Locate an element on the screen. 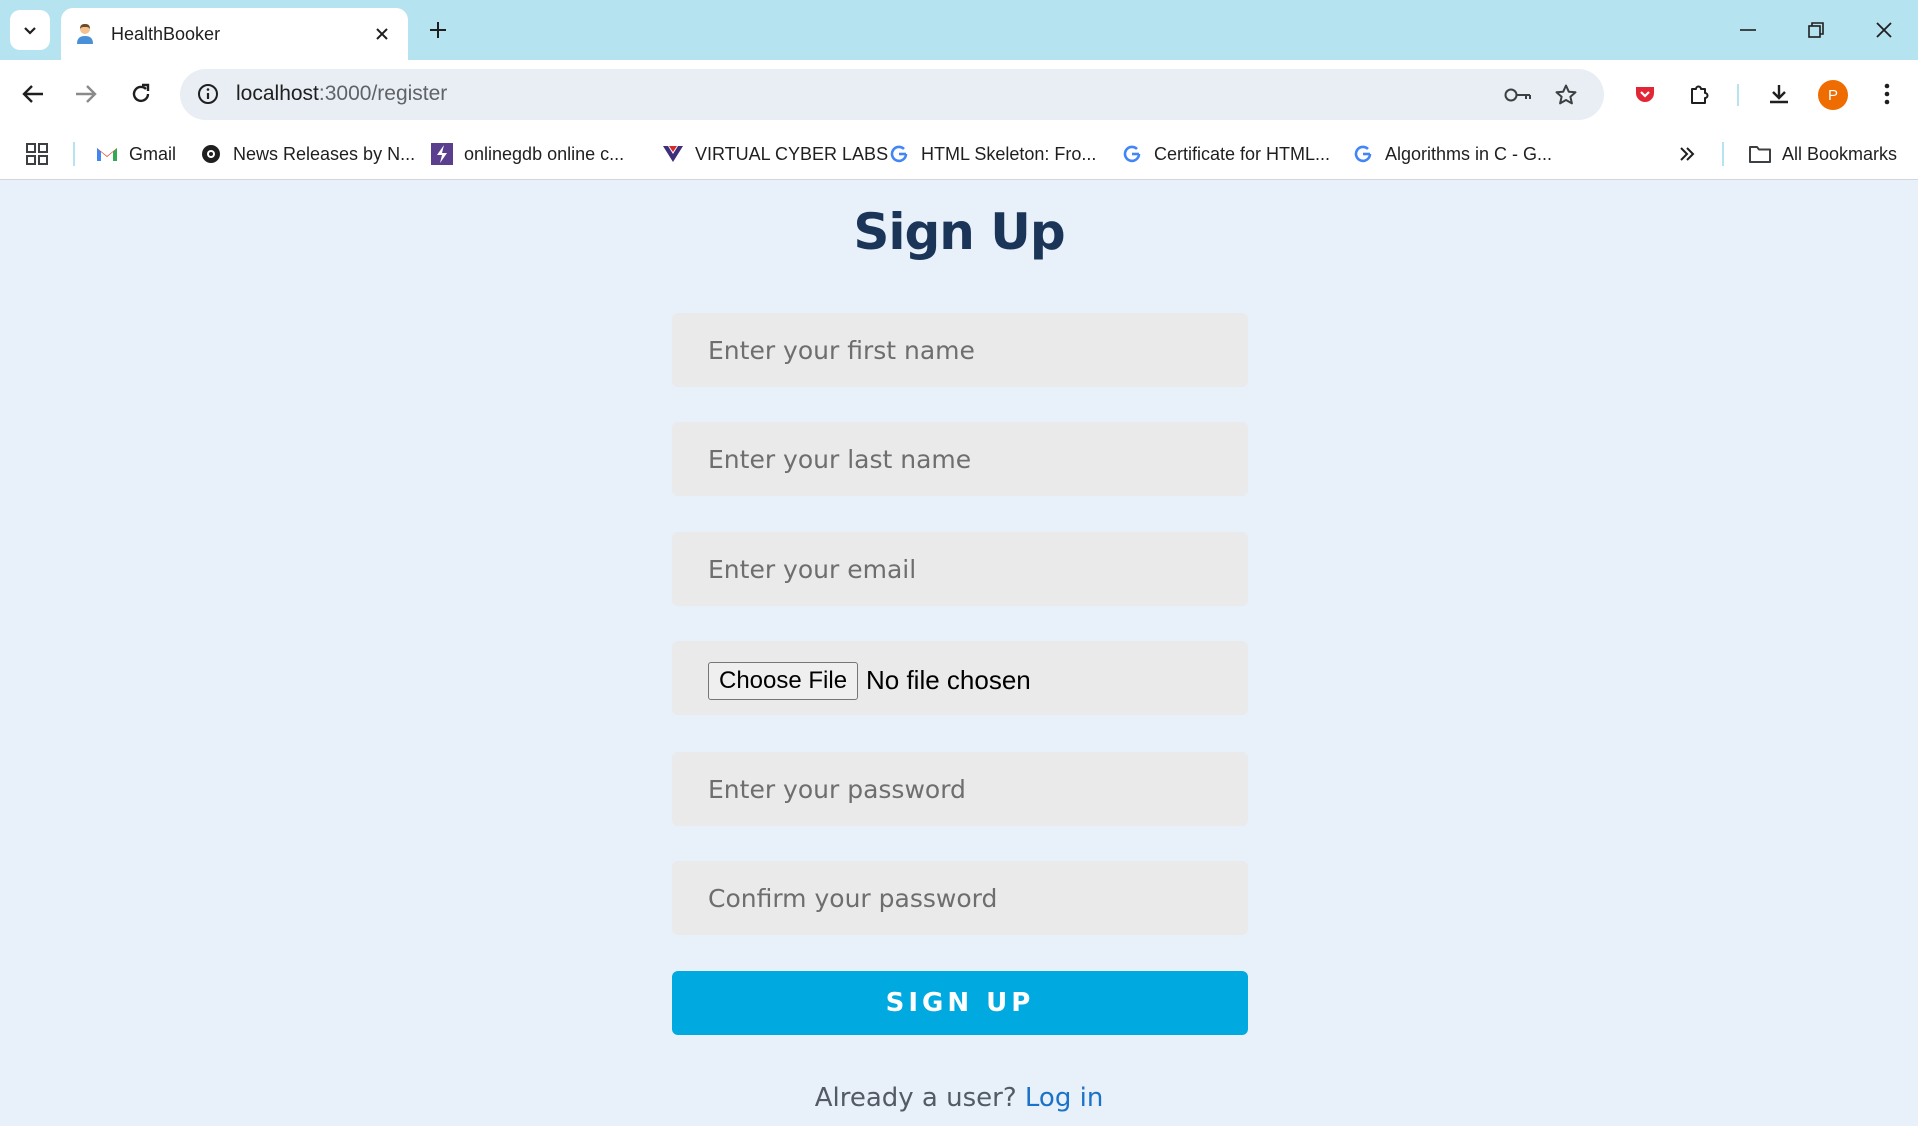 This screenshot has width=1918, height=1126. double-chevron-right-icon is located at coordinates (1687, 154).